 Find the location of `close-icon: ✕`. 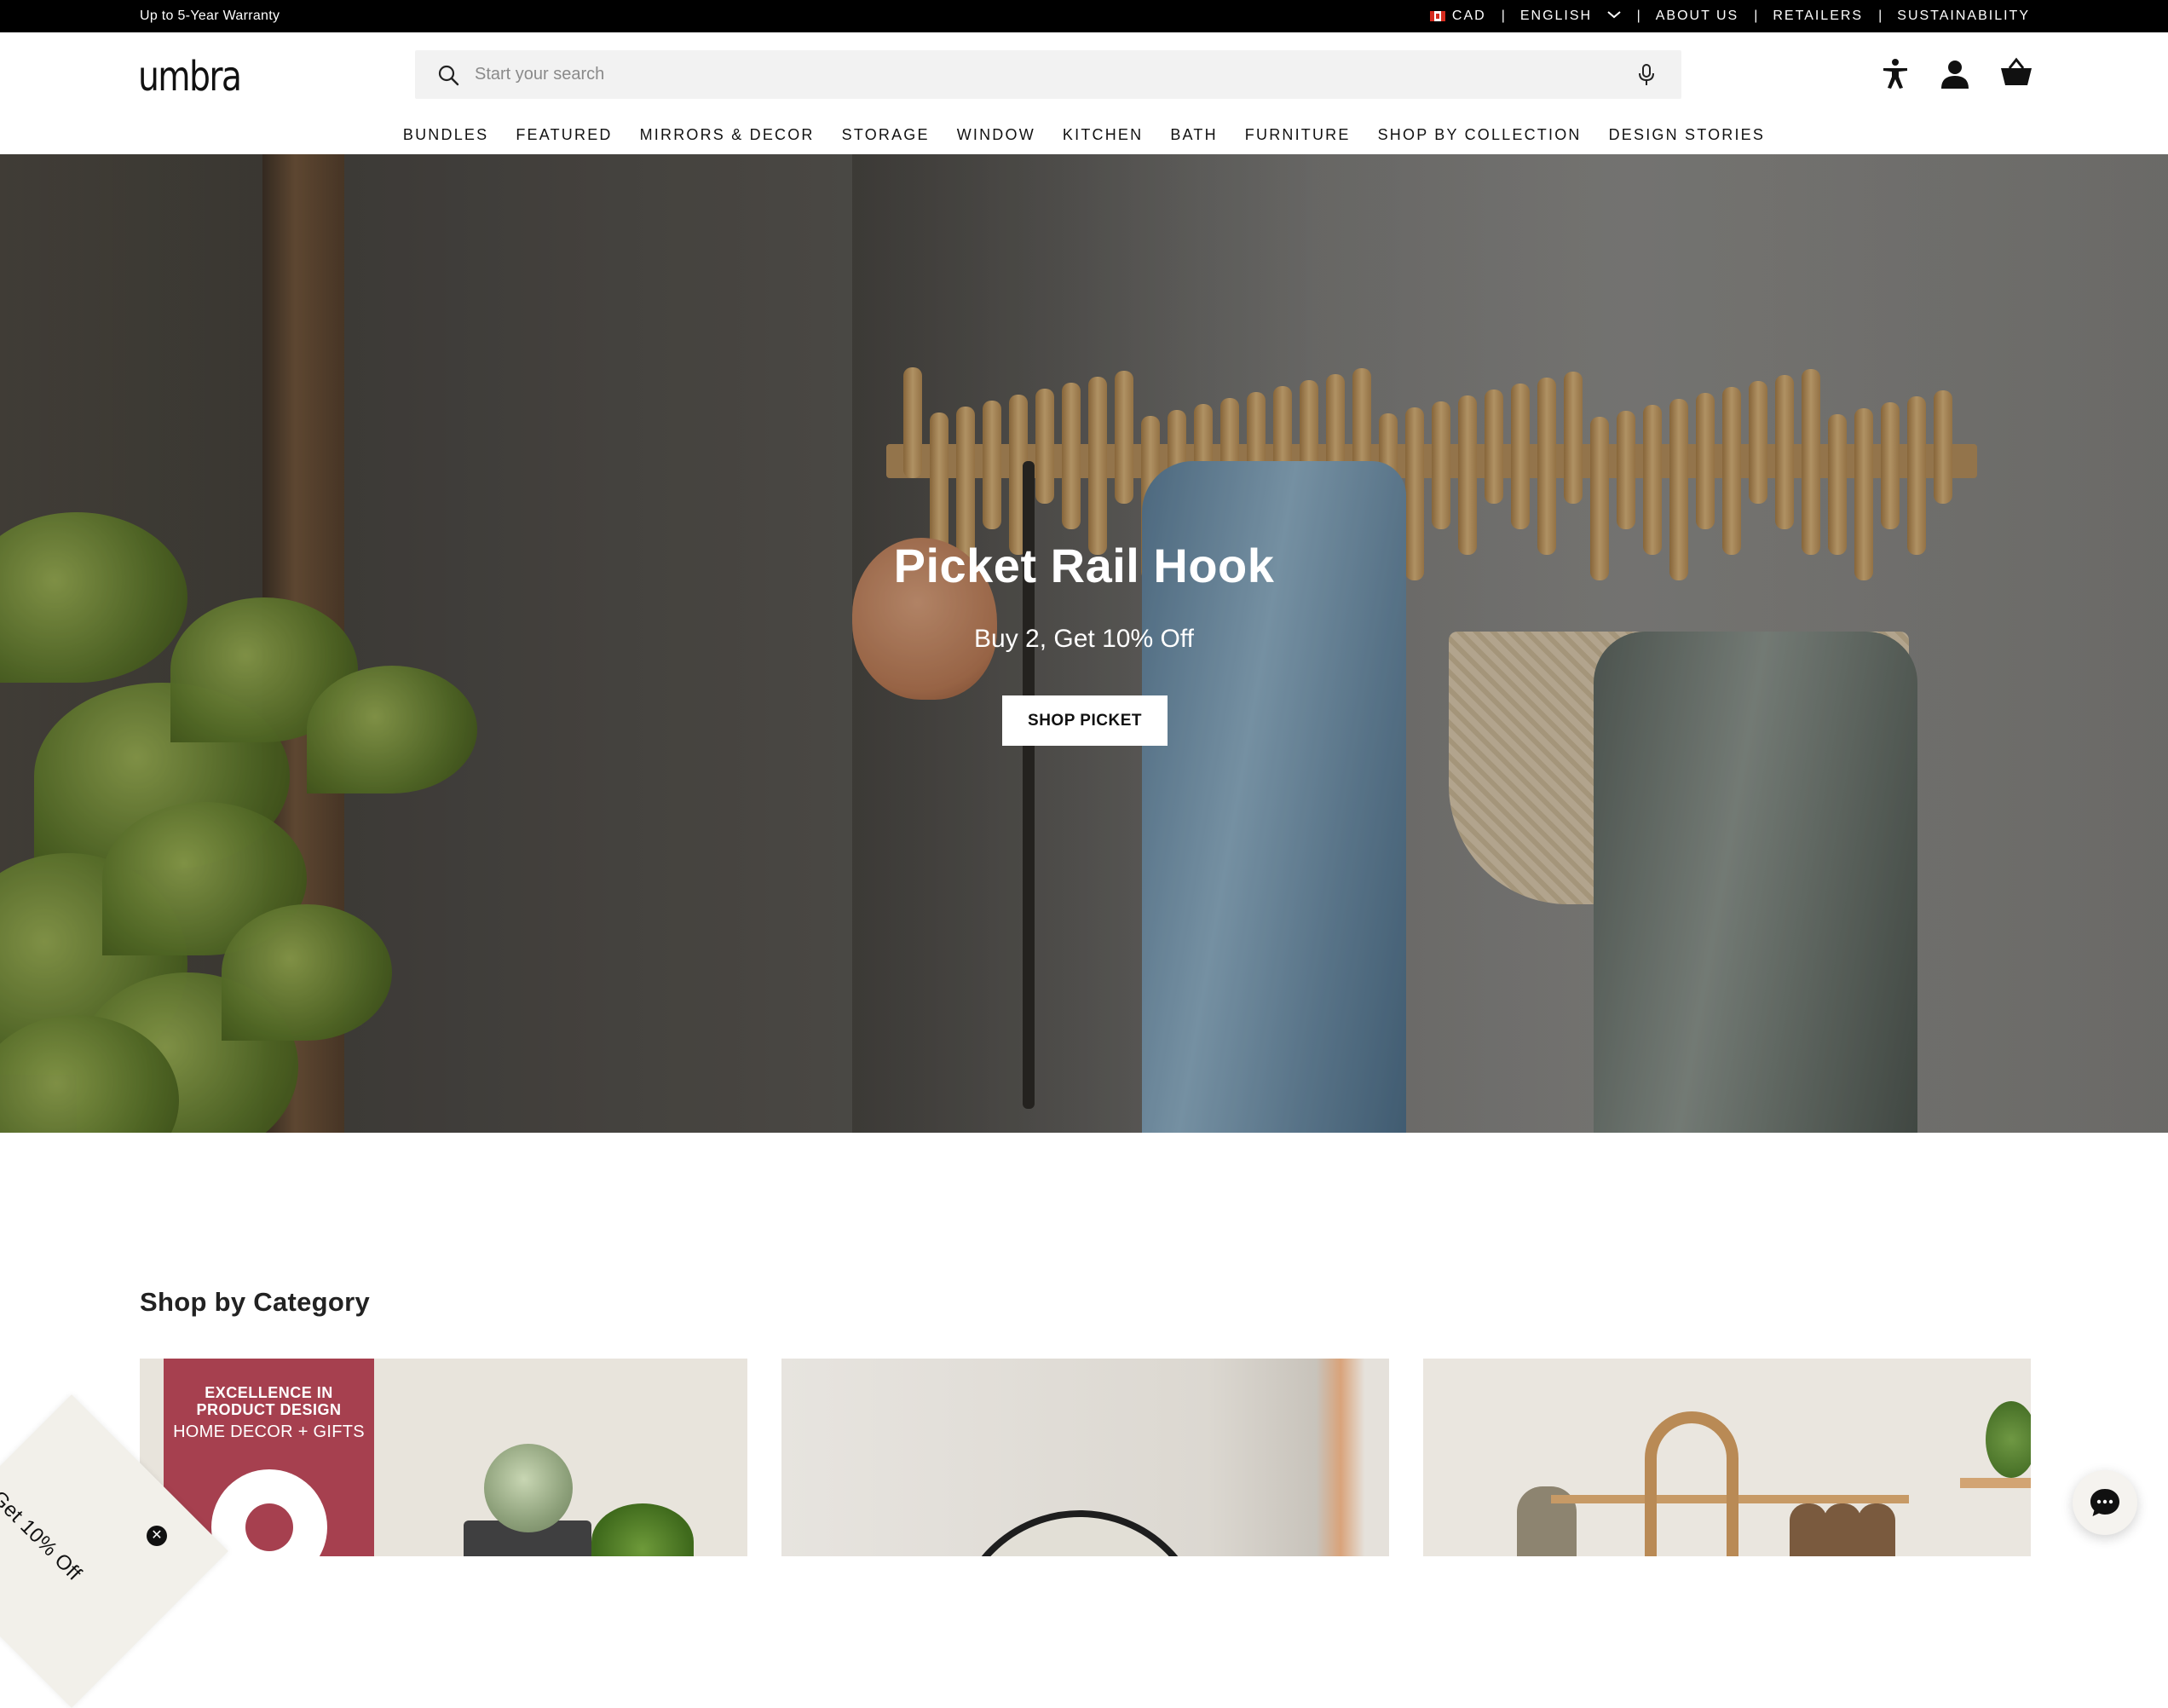

close-icon: ✕ is located at coordinates (157, 1536).